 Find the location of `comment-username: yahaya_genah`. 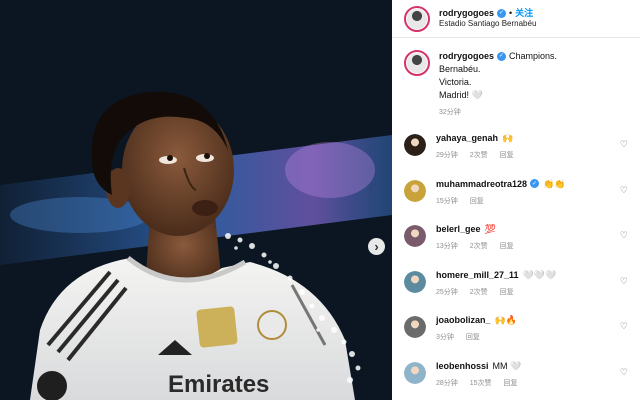

comment-username: yahaya_genah is located at coordinates (467, 138).